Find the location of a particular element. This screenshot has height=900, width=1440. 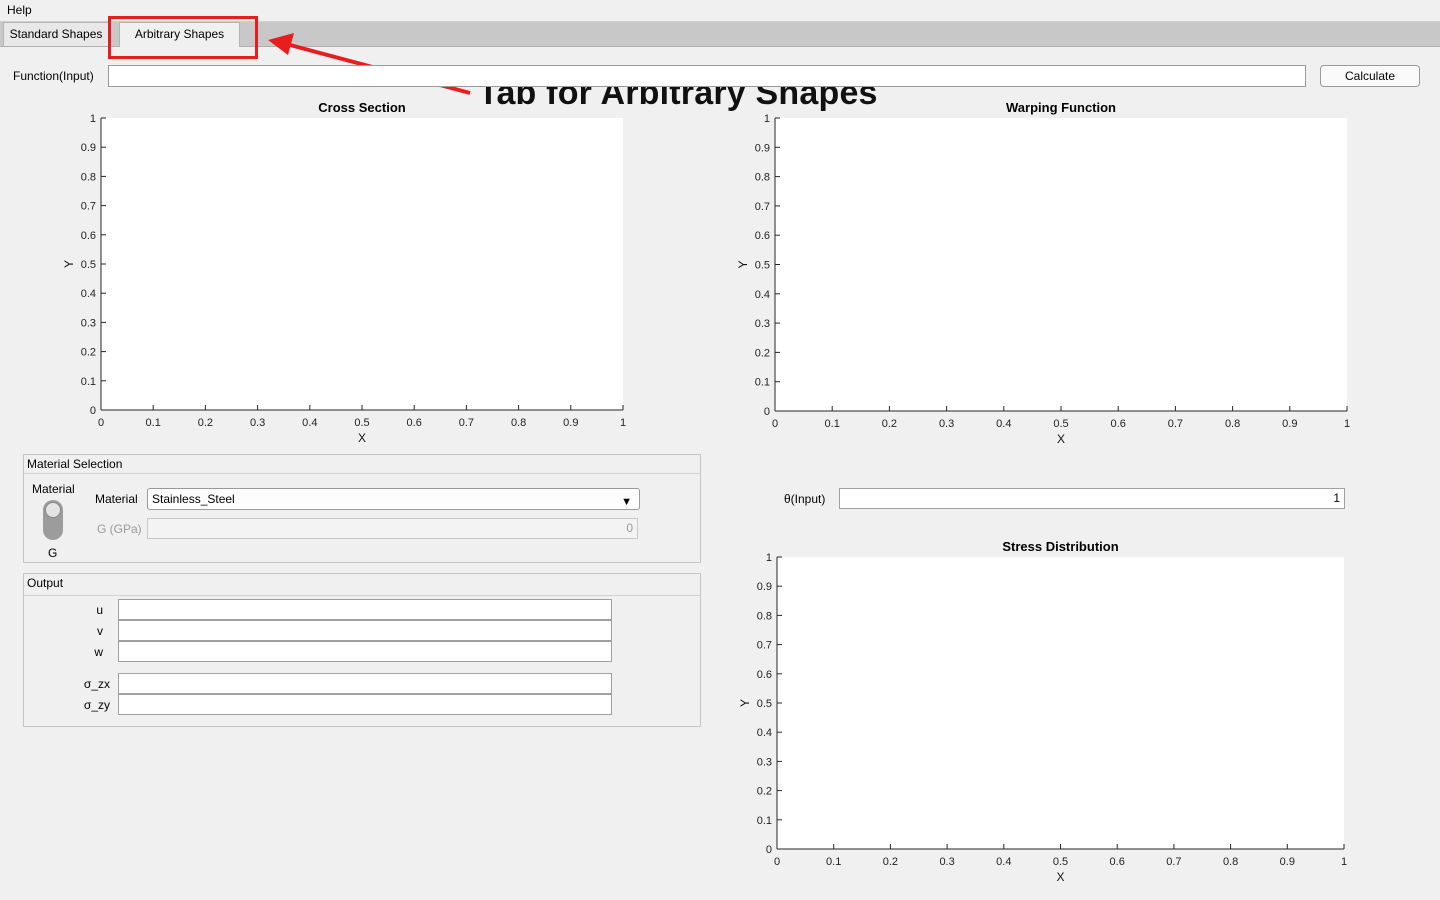

theta-input: 1 is located at coordinates (1092, 498).